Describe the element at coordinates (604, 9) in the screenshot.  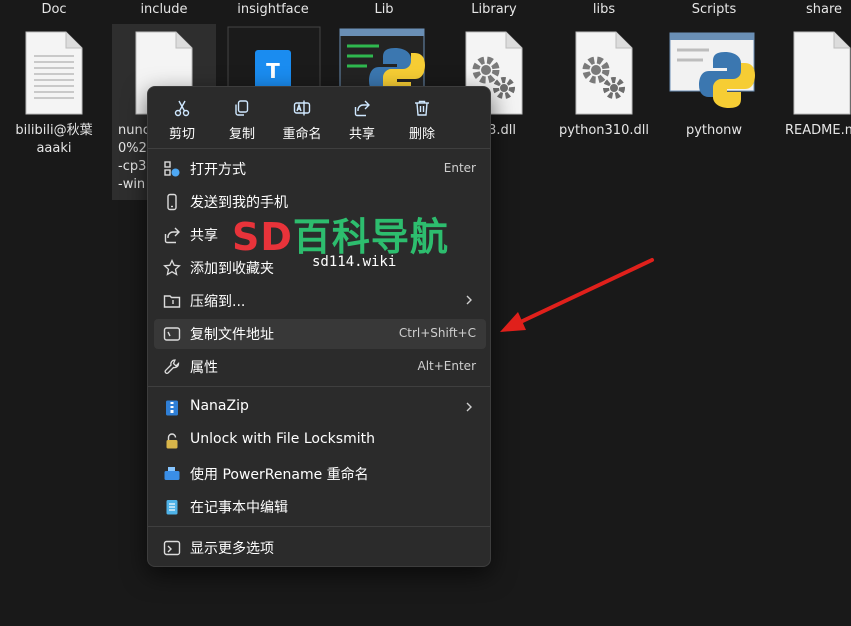
I see `folder-label-libs: libs` at that location.